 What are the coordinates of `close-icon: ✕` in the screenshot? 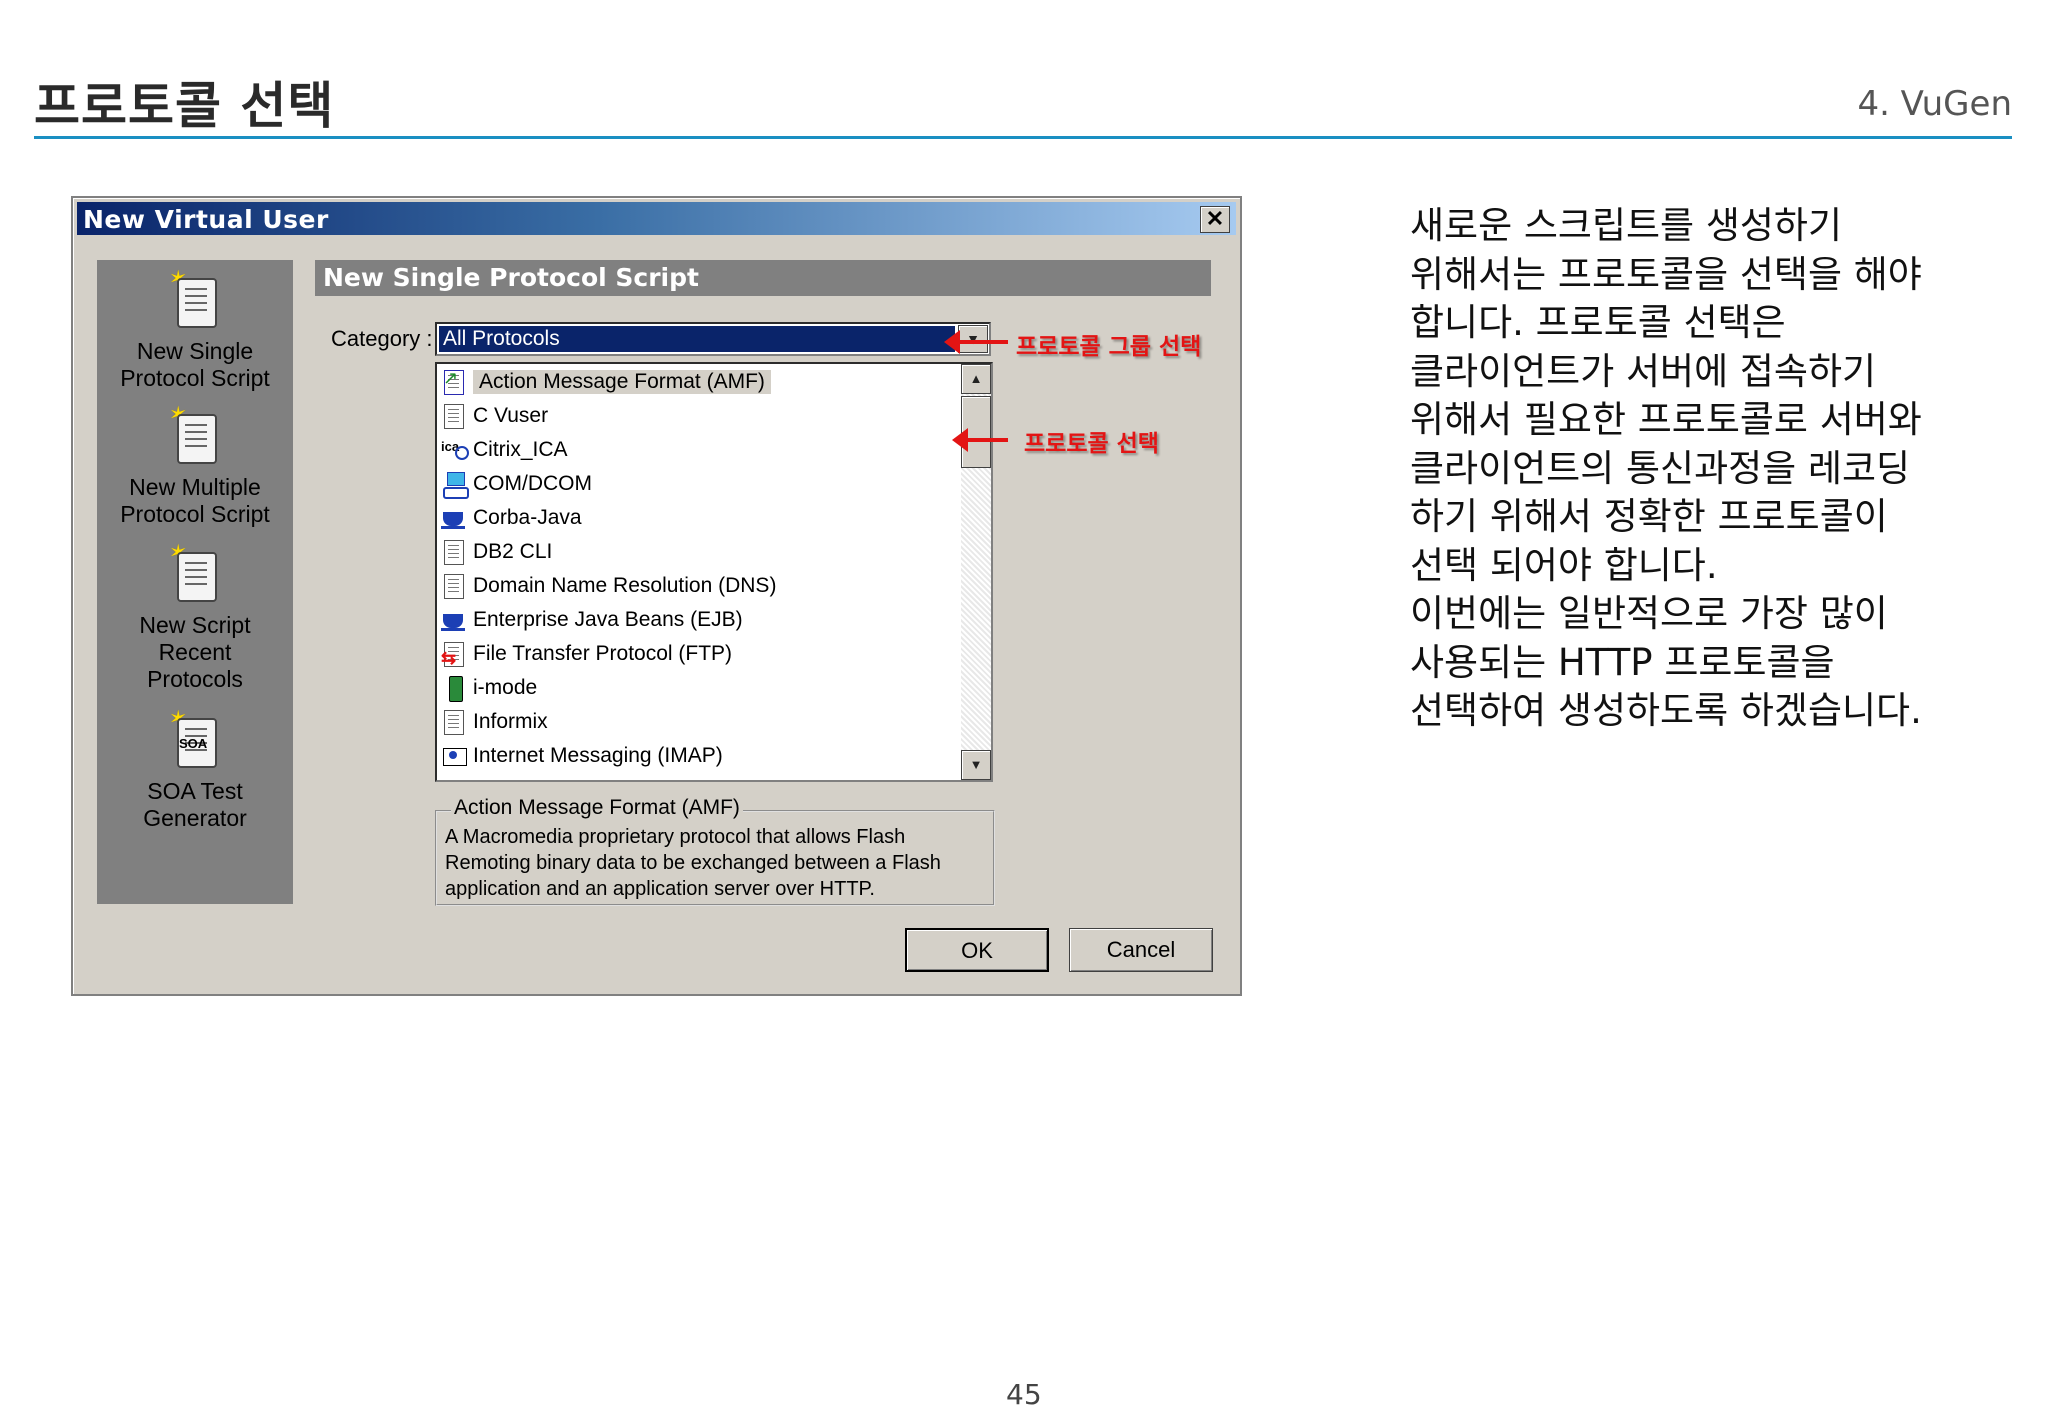 It's located at (1215, 219).